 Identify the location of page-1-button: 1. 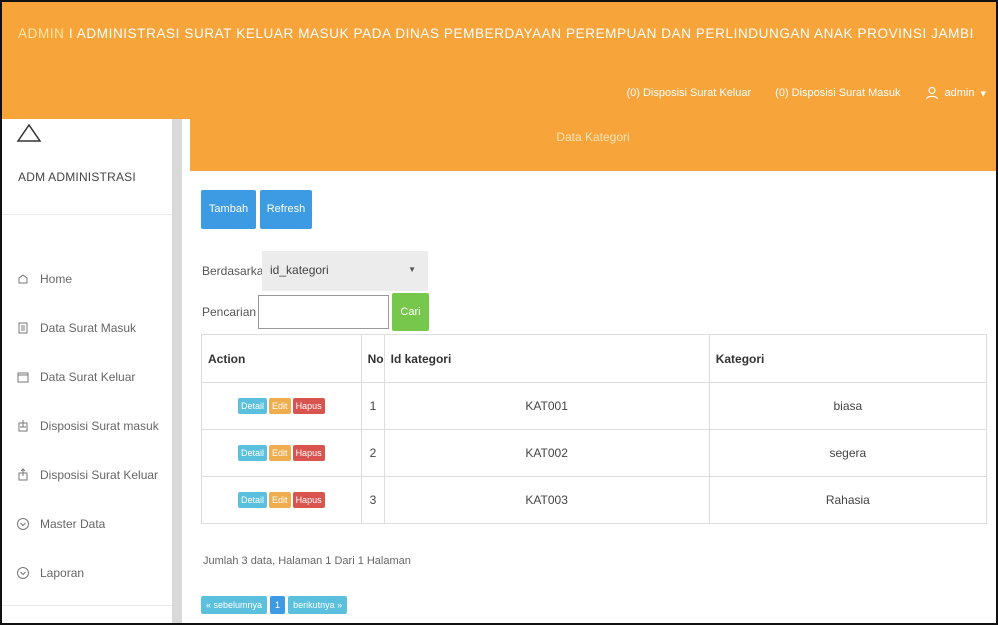
(278, 605).